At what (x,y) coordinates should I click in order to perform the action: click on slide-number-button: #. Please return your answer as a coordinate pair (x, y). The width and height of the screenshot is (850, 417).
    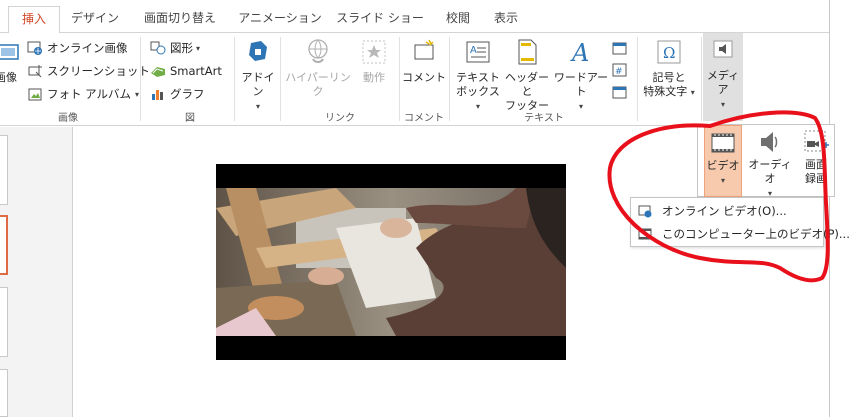
    Looking at the image, I should click on (621, 70).